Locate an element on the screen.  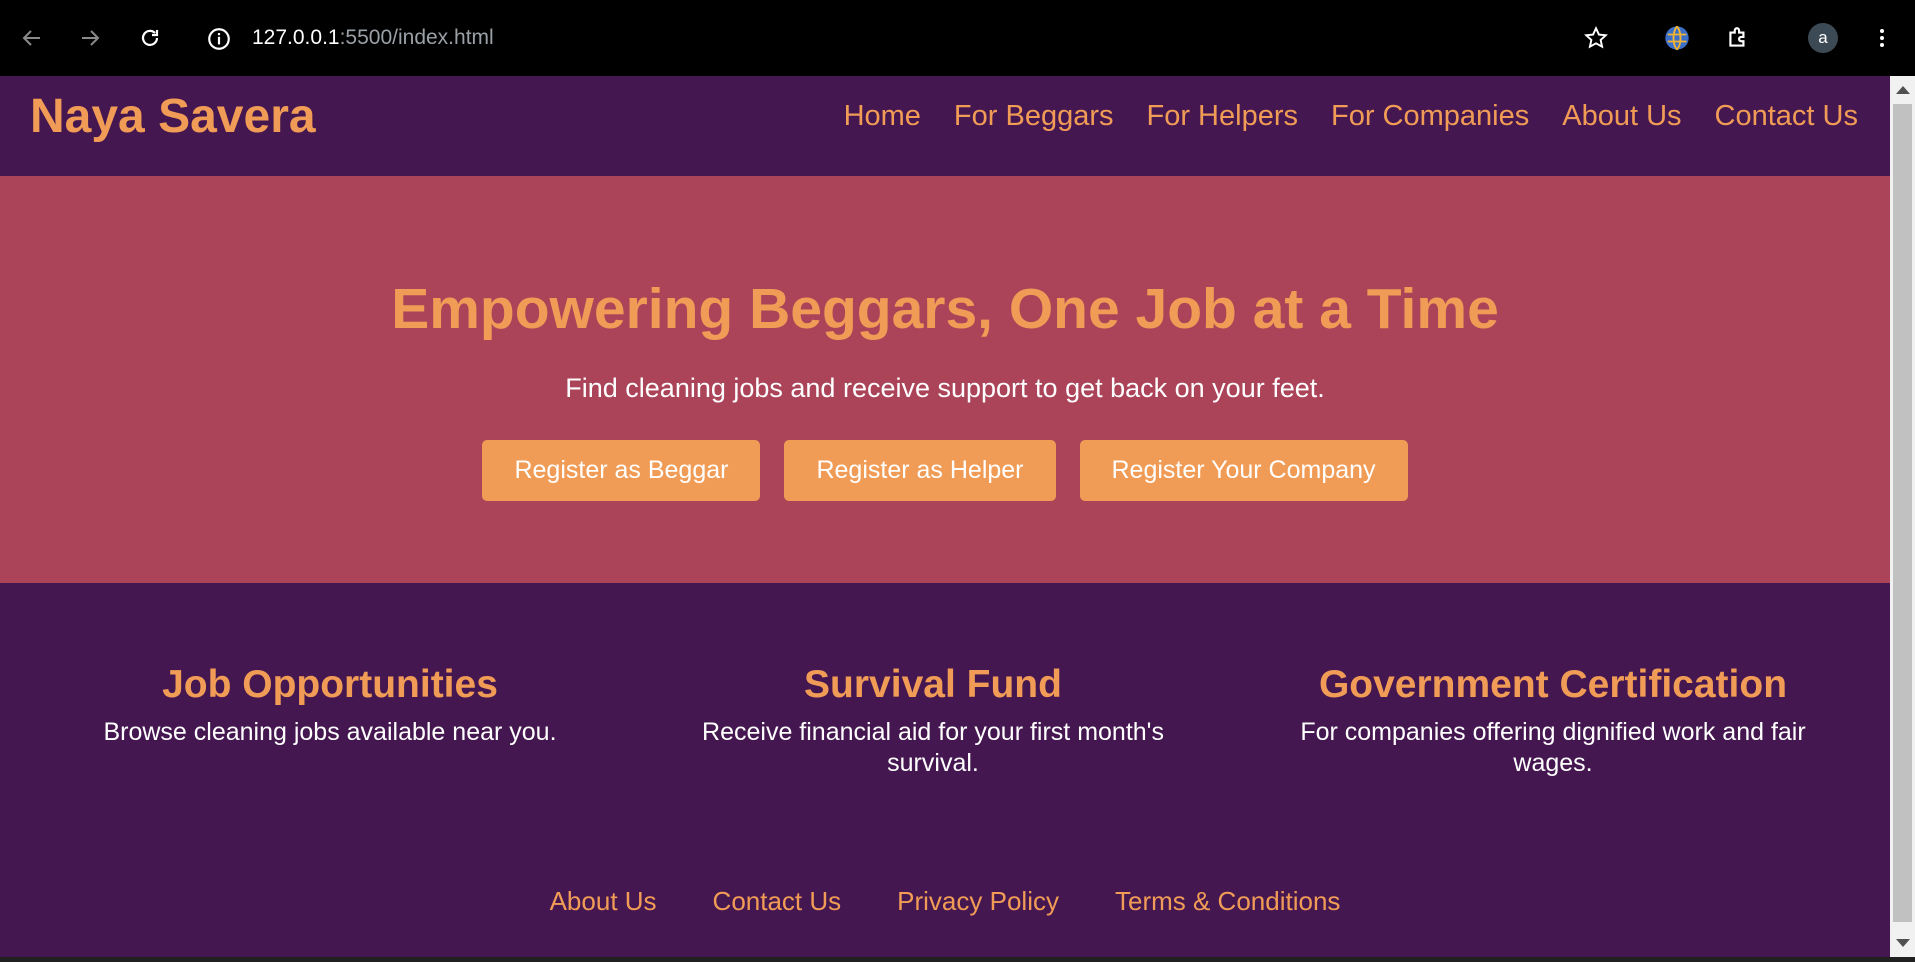
footer-contact-us: Contact Us is located at coordinates (777, 901).